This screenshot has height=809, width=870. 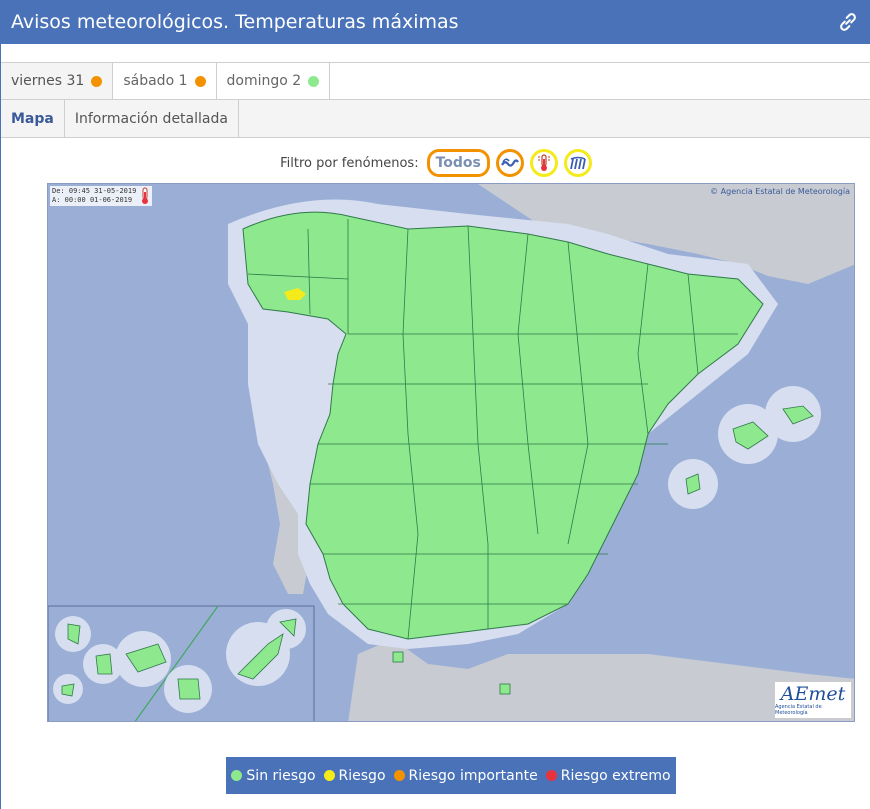 I want to click on legend-label: Riesgo, so click(x=362, y=775).